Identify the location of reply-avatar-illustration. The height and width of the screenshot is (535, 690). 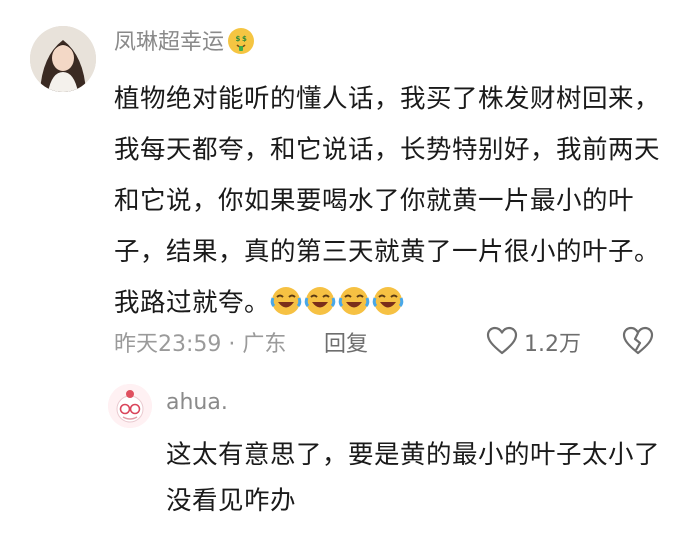
(130, 406).